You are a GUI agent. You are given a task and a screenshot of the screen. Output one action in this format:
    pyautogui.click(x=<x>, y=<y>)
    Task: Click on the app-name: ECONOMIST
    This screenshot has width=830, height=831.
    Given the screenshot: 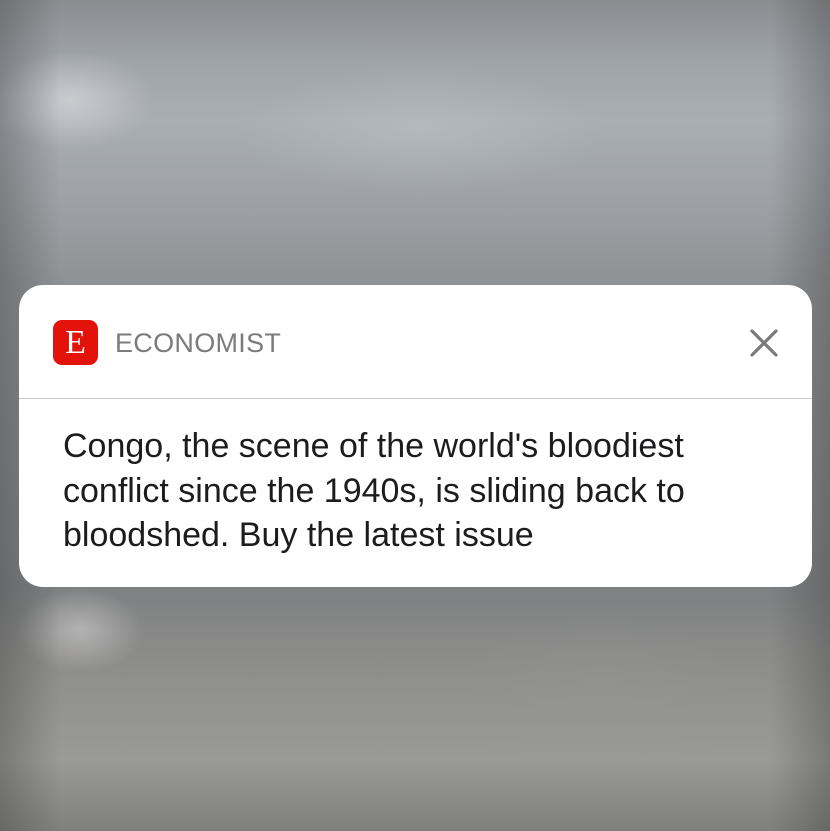 What is the action you would take?
    pyautogui.click(x=198, y=343)
    